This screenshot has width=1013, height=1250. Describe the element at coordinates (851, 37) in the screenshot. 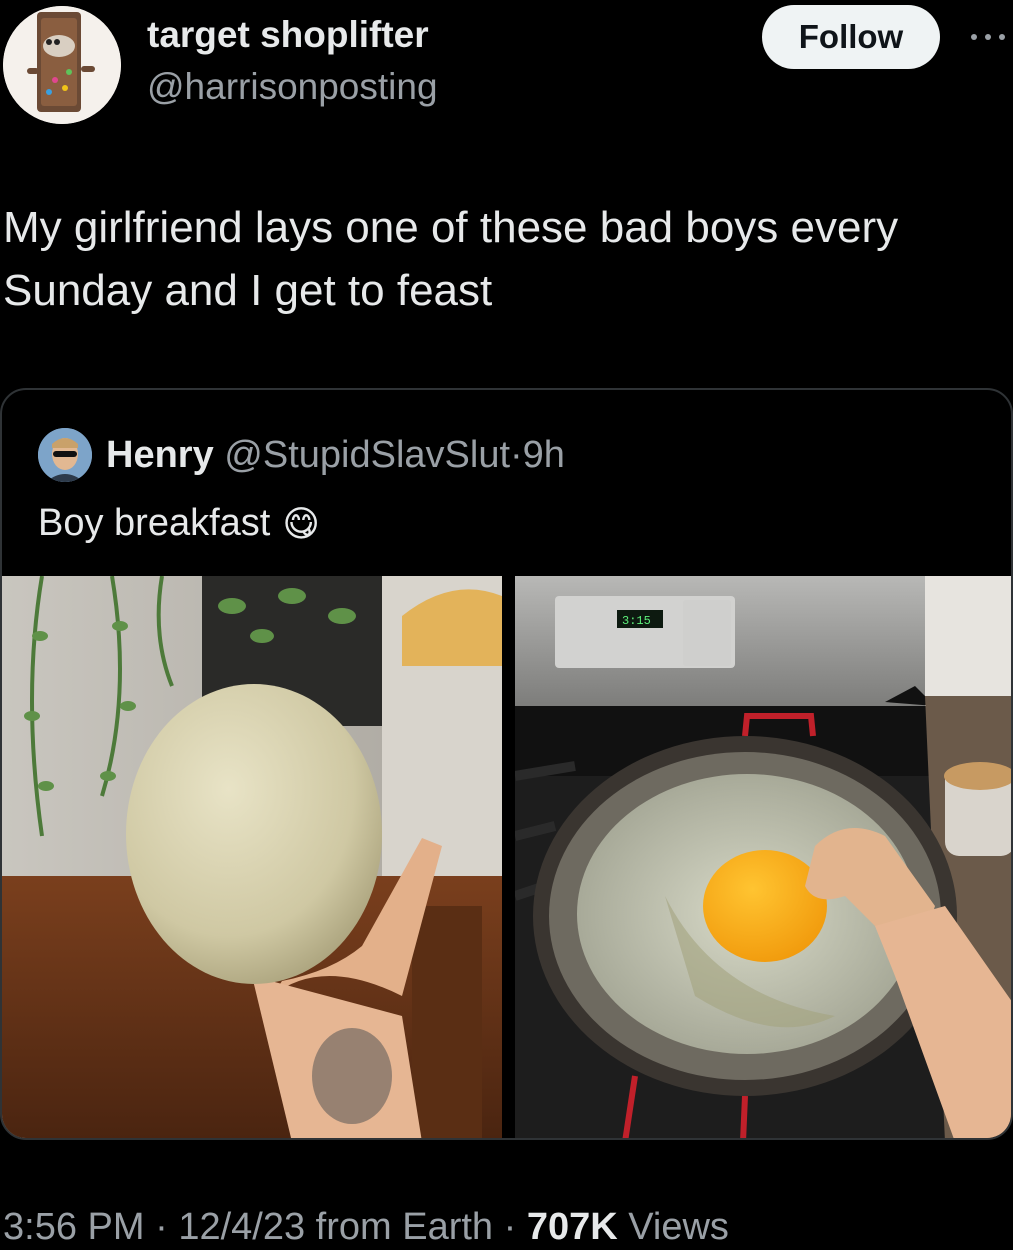

I see `follow-button: Follow` at that location.